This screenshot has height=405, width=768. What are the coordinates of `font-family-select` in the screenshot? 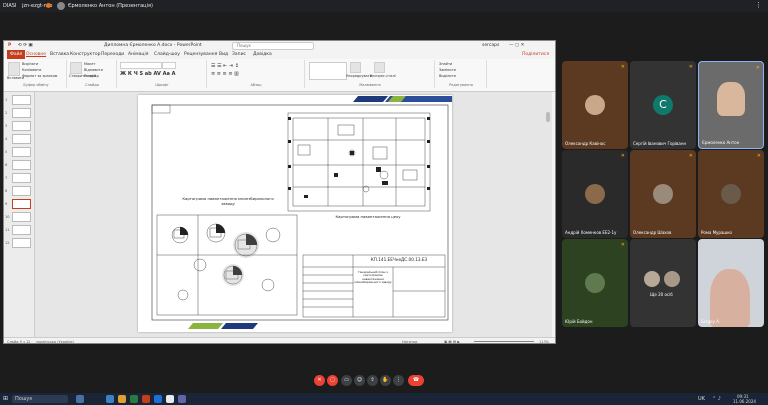 It's located at (141, 65).